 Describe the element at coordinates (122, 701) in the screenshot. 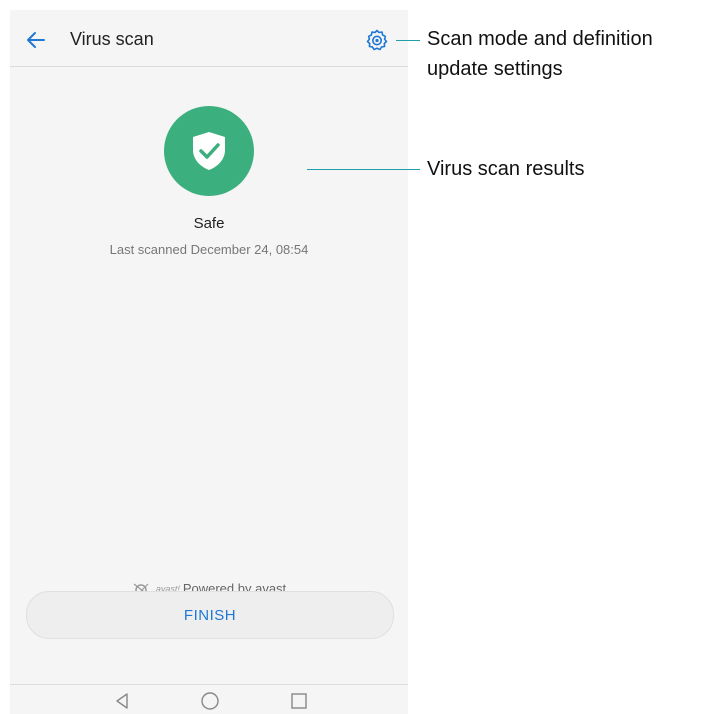

I see `triangle-back-icon` at that location.